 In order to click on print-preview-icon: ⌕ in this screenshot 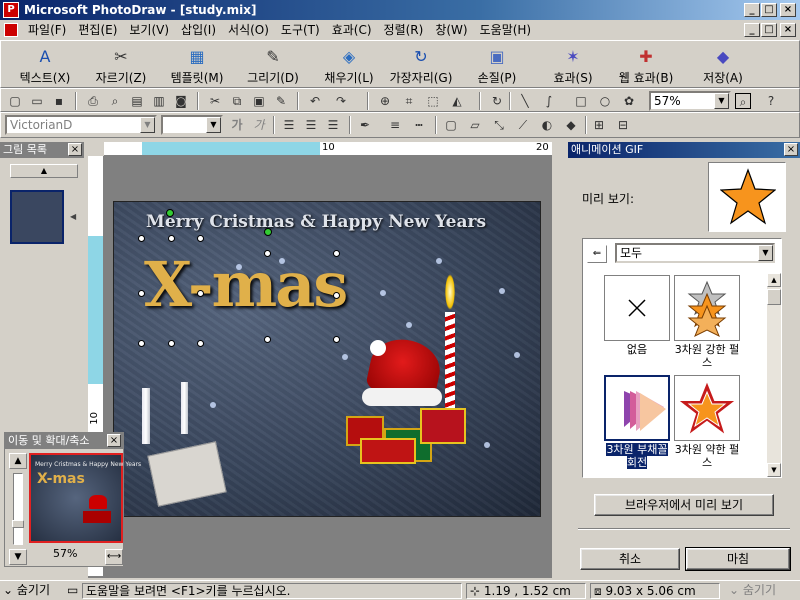, I will do `click(115, 101)`.